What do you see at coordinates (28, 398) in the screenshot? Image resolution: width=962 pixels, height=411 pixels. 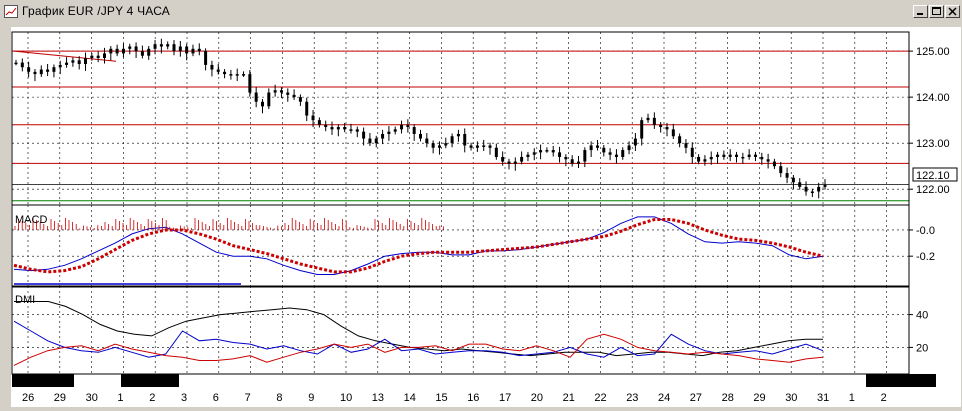 I see `day-label: 26` at bounding box center [28, 398].